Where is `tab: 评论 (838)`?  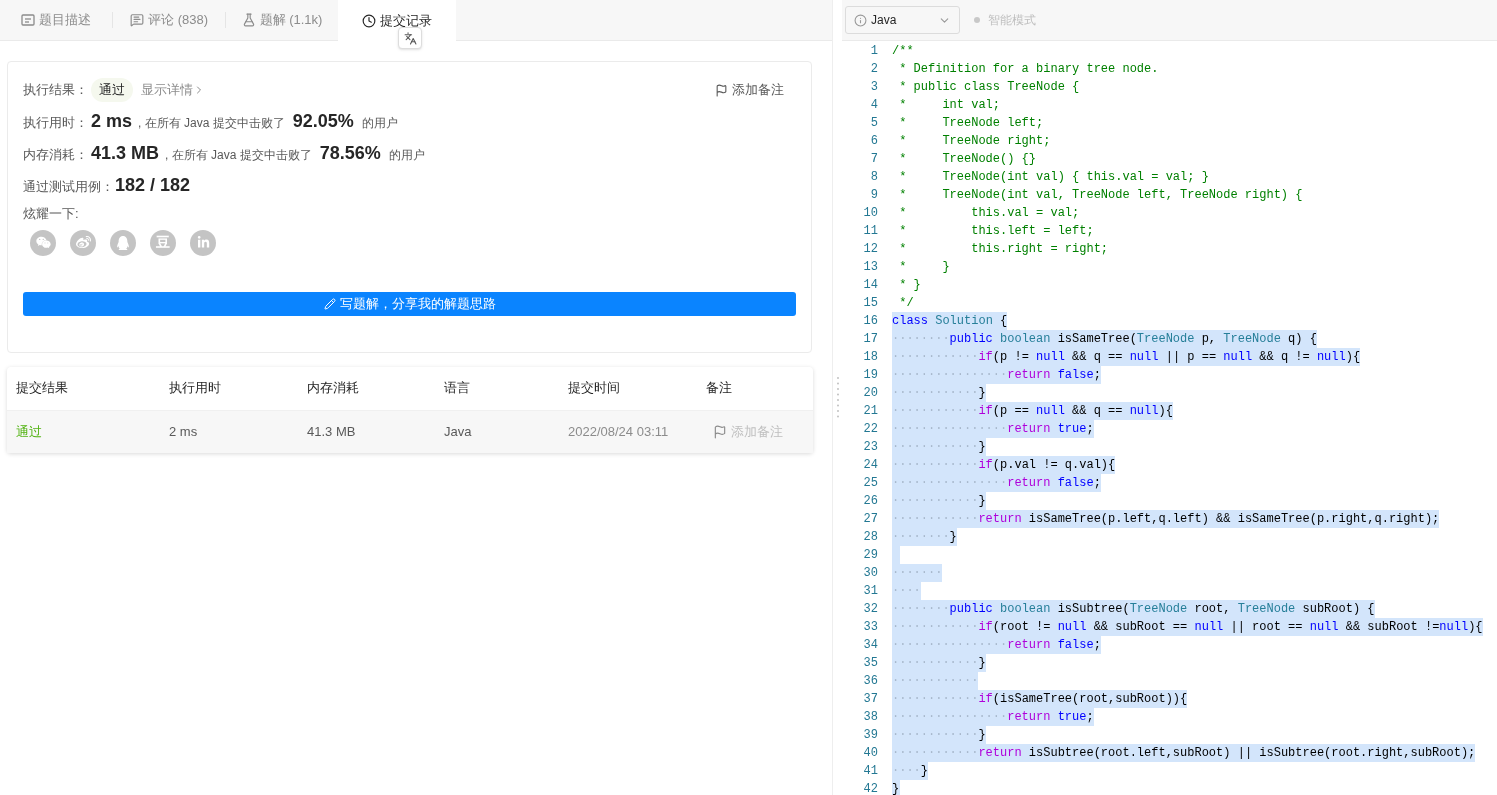 tab: 评论 (838) is located at coordinates (169, 20).